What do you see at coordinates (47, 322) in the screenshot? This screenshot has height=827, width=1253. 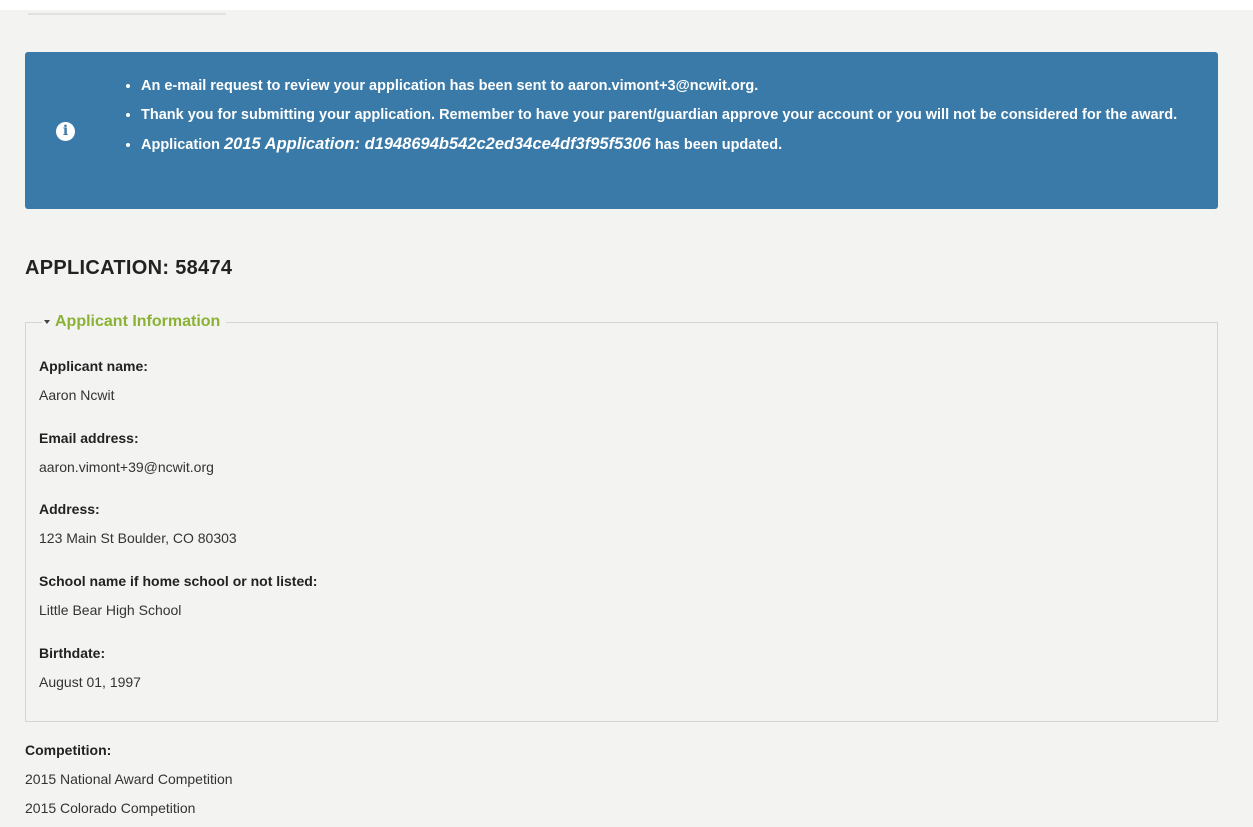 I see `caret-down-icon` at bounding box center [47, 322].